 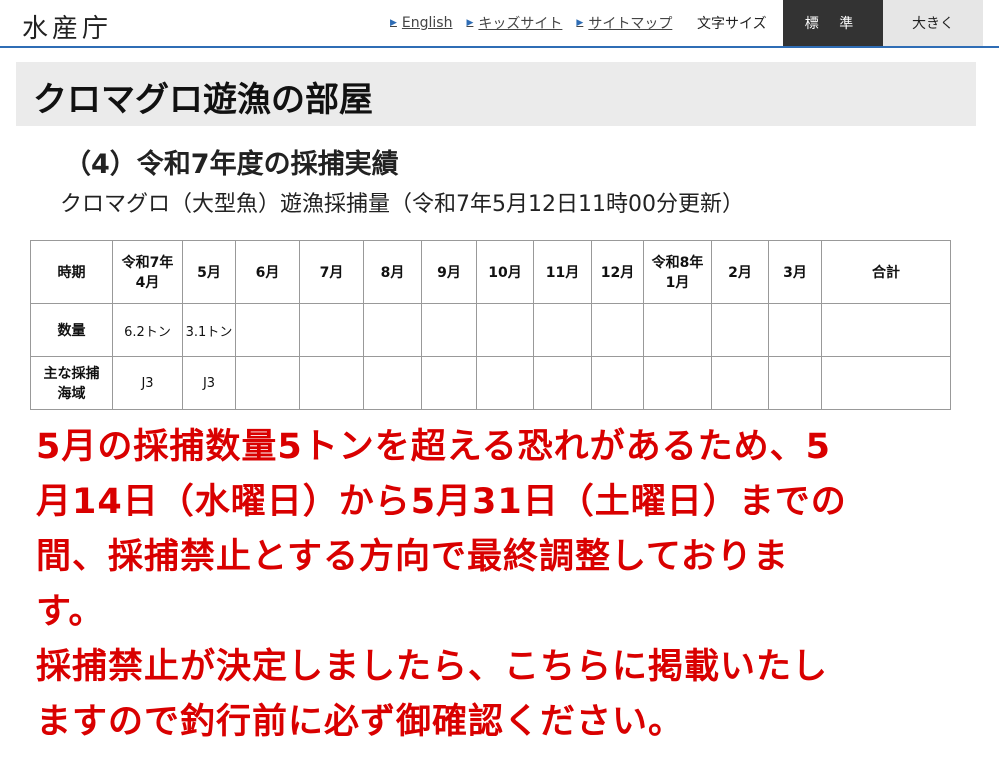 What do you see at coordinates (147, 272) in the screenshot?
I see `month-header: 令和7年 4月` at bounding box center [147, 272].